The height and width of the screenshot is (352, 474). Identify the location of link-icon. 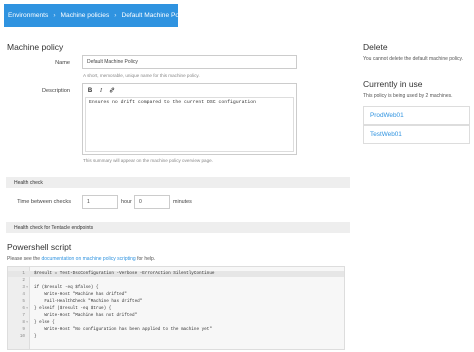
(112, 91).